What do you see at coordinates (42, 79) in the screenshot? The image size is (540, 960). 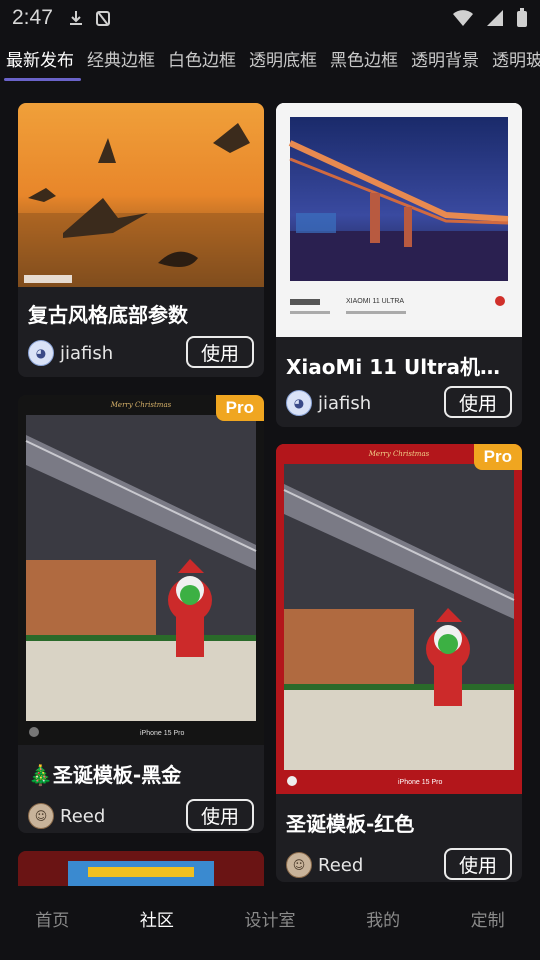 I see `active-tab-indicator` at bounding box center [42, 79].